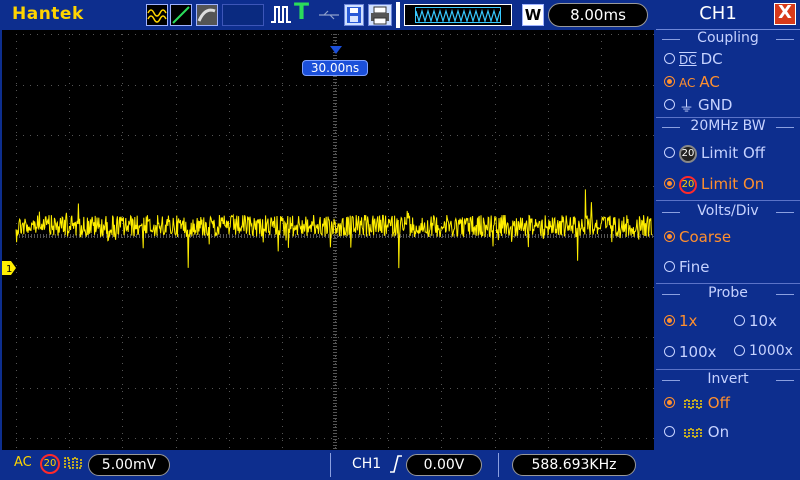 This screenshot has width=800, height=480. I want to click on acquire-wave-icon, so click(157, 15).